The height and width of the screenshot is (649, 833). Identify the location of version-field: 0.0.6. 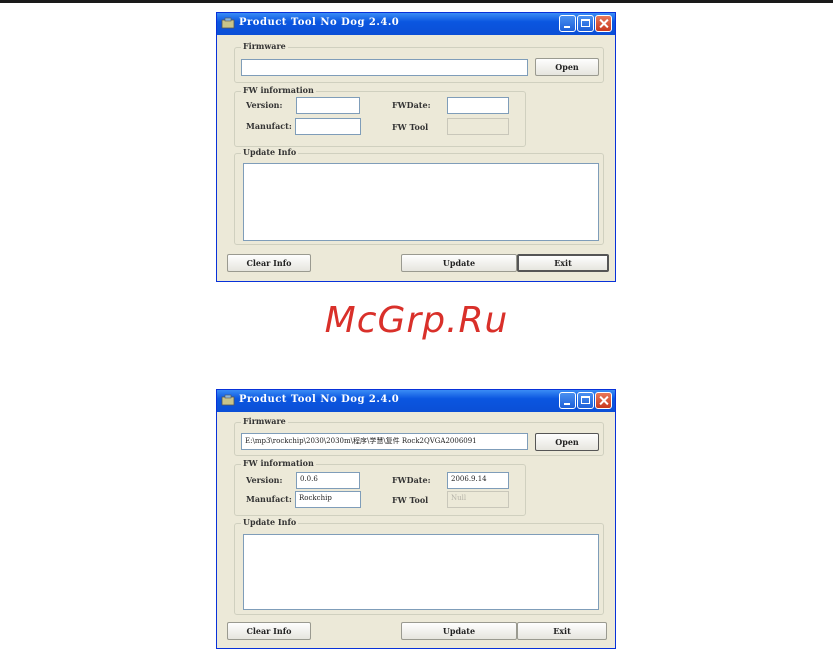
(328, 480).